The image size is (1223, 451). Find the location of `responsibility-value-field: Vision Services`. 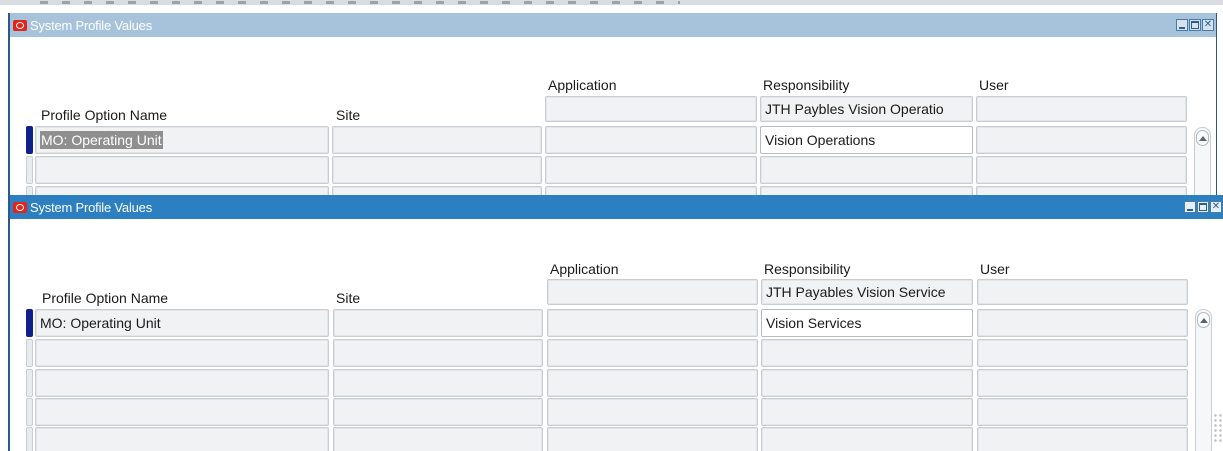

responsibility-value-field: Vision Services is located at coordinates (867, 323).